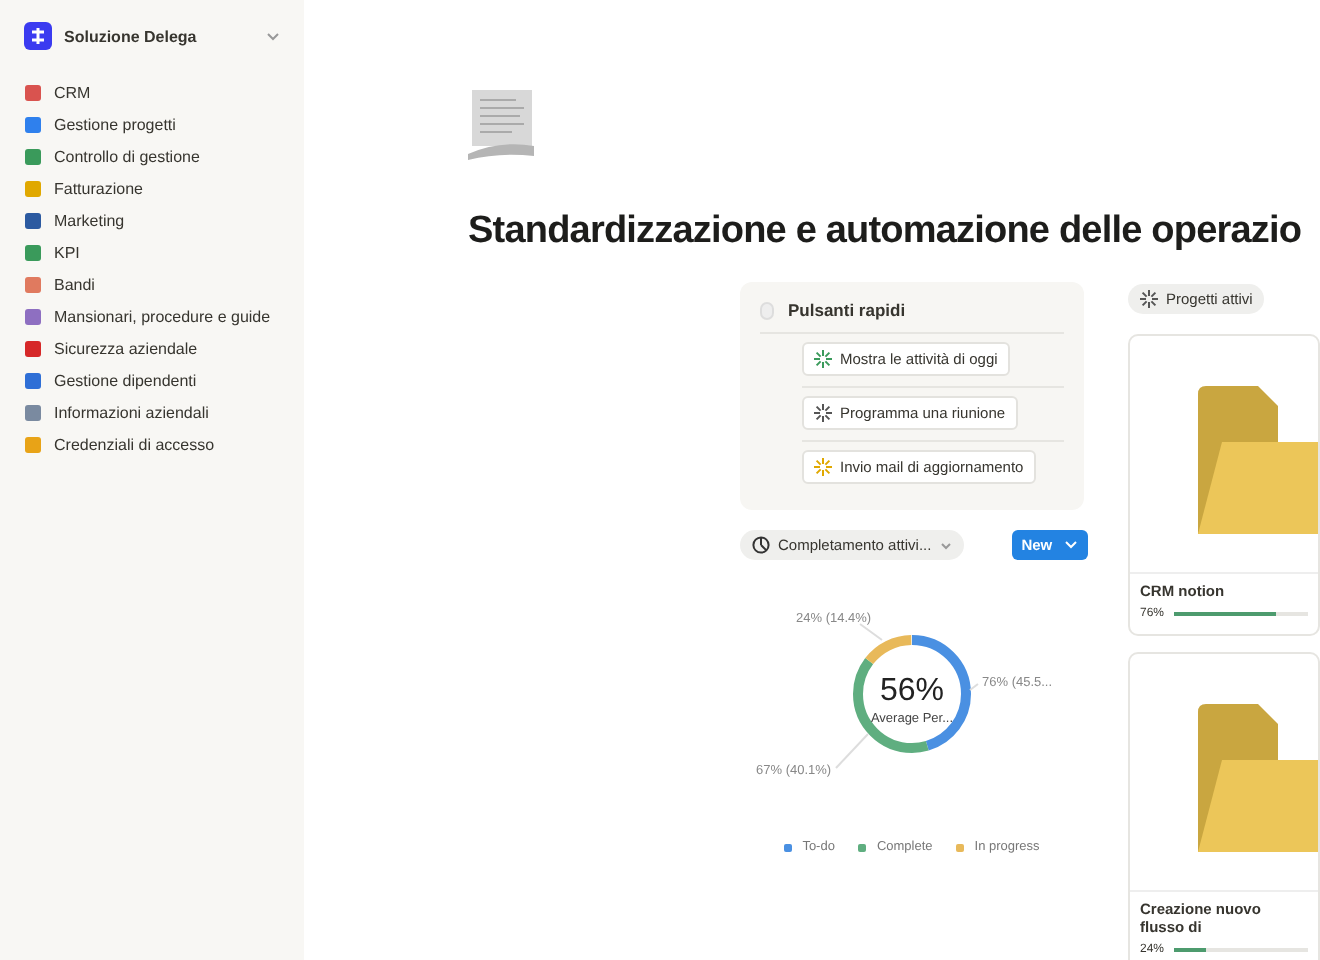  Describe the element at coordinates (152, 252) in the screenshot. I see `sidebar-item: KPI` at that location.